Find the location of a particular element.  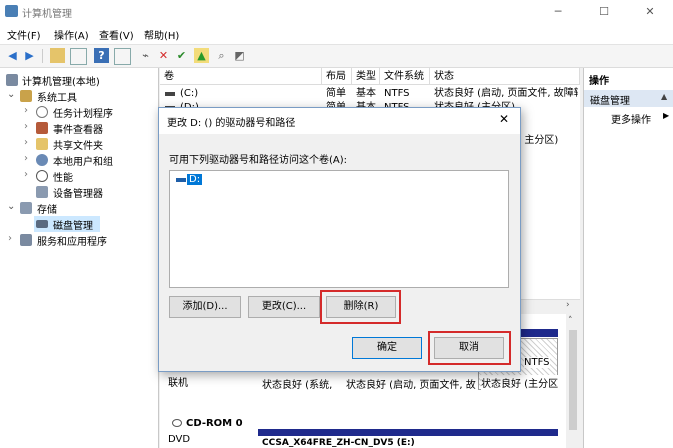

delete-icon: ✕ is located at coordinates (163, 55).